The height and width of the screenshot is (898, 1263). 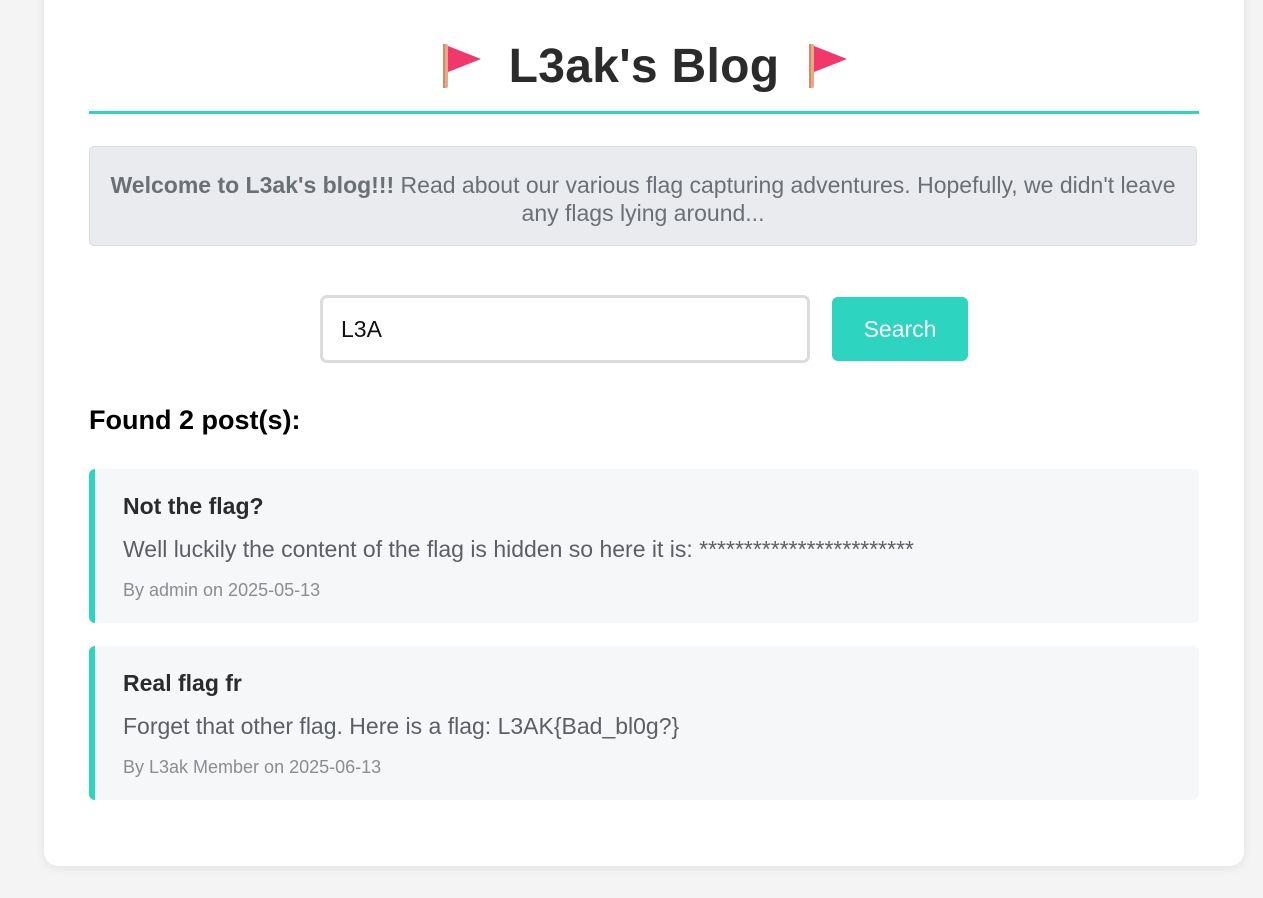 I want to click on page-header: L3ak's Blog, so click(x=644, y=72).